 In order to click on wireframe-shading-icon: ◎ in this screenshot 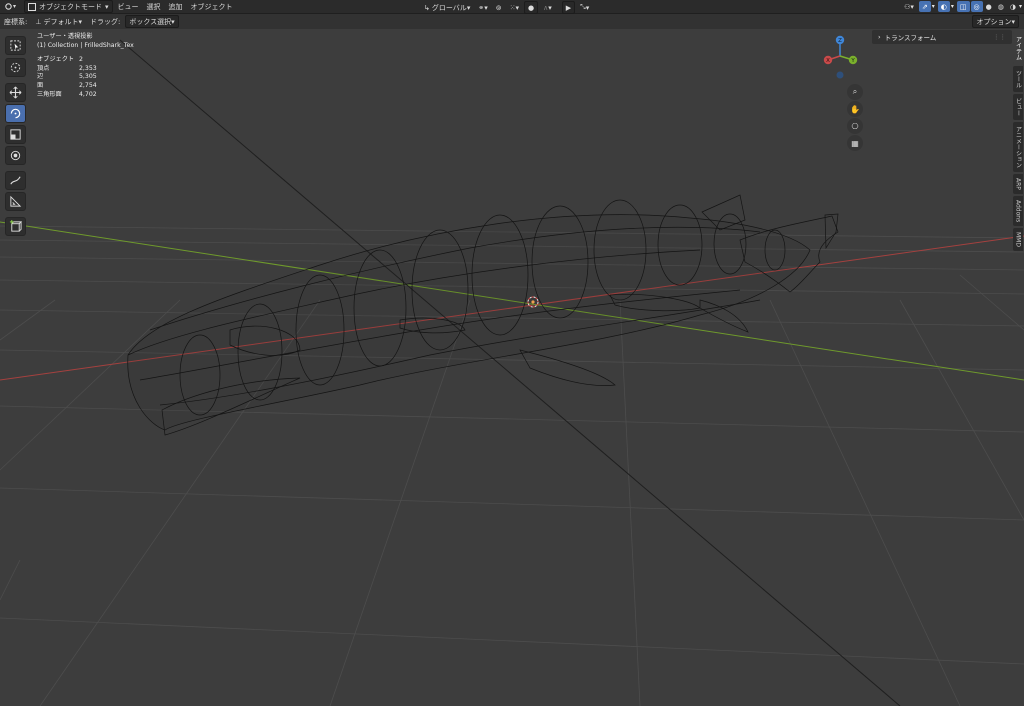, I will do `click(976, 6)`.